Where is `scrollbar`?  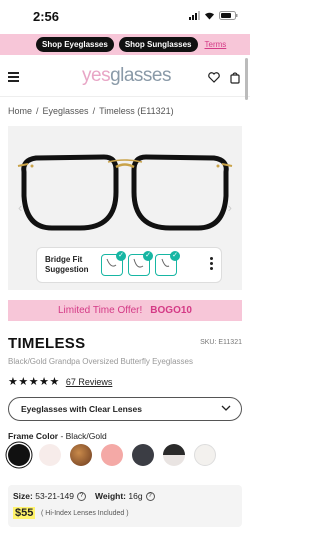
scrollbar is located at coordinates (246, 79).